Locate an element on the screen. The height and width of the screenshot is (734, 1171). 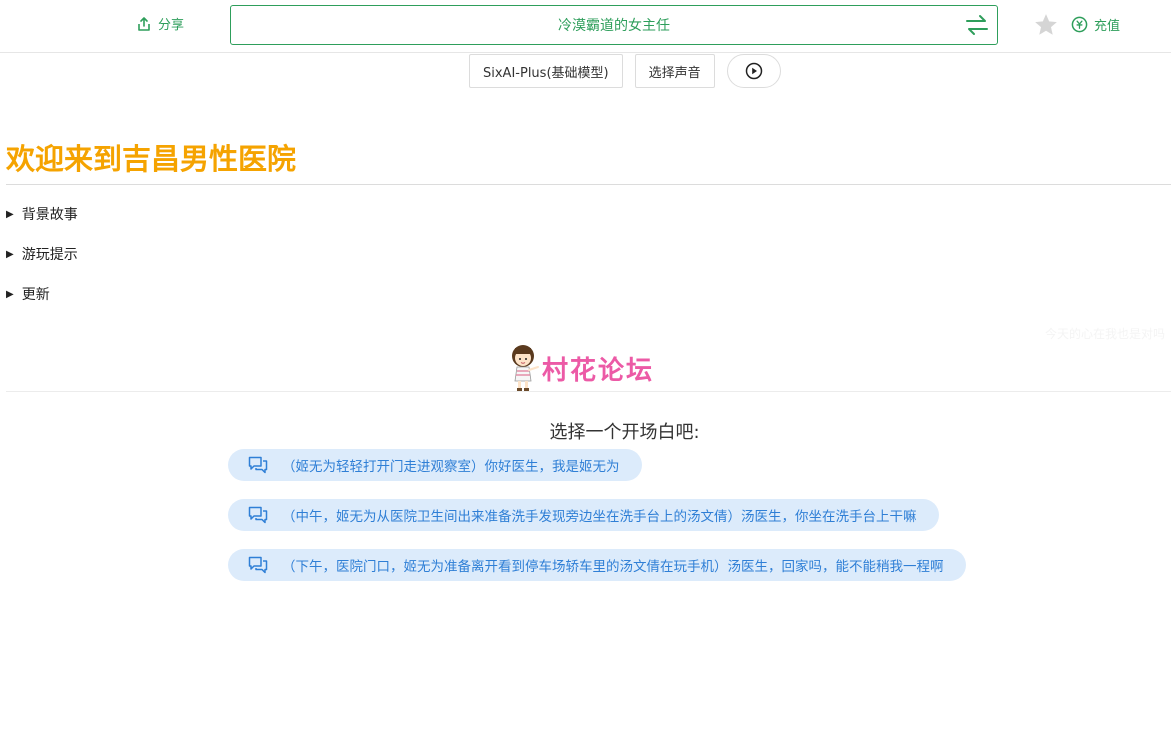
section-background-story: ▶ 背景故事 is located at coordinates (42, 214).